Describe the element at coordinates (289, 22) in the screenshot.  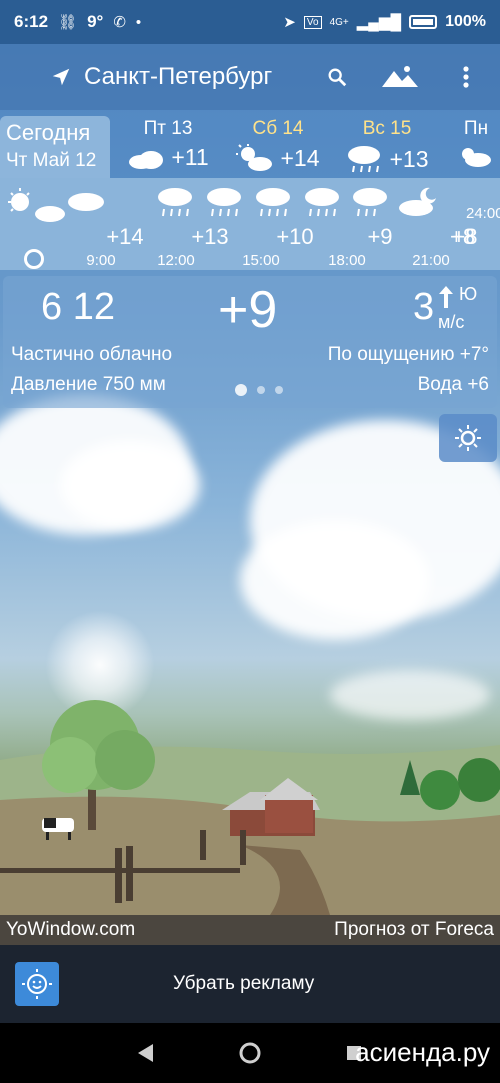
I see `location-status-icon: ➤` at that location.